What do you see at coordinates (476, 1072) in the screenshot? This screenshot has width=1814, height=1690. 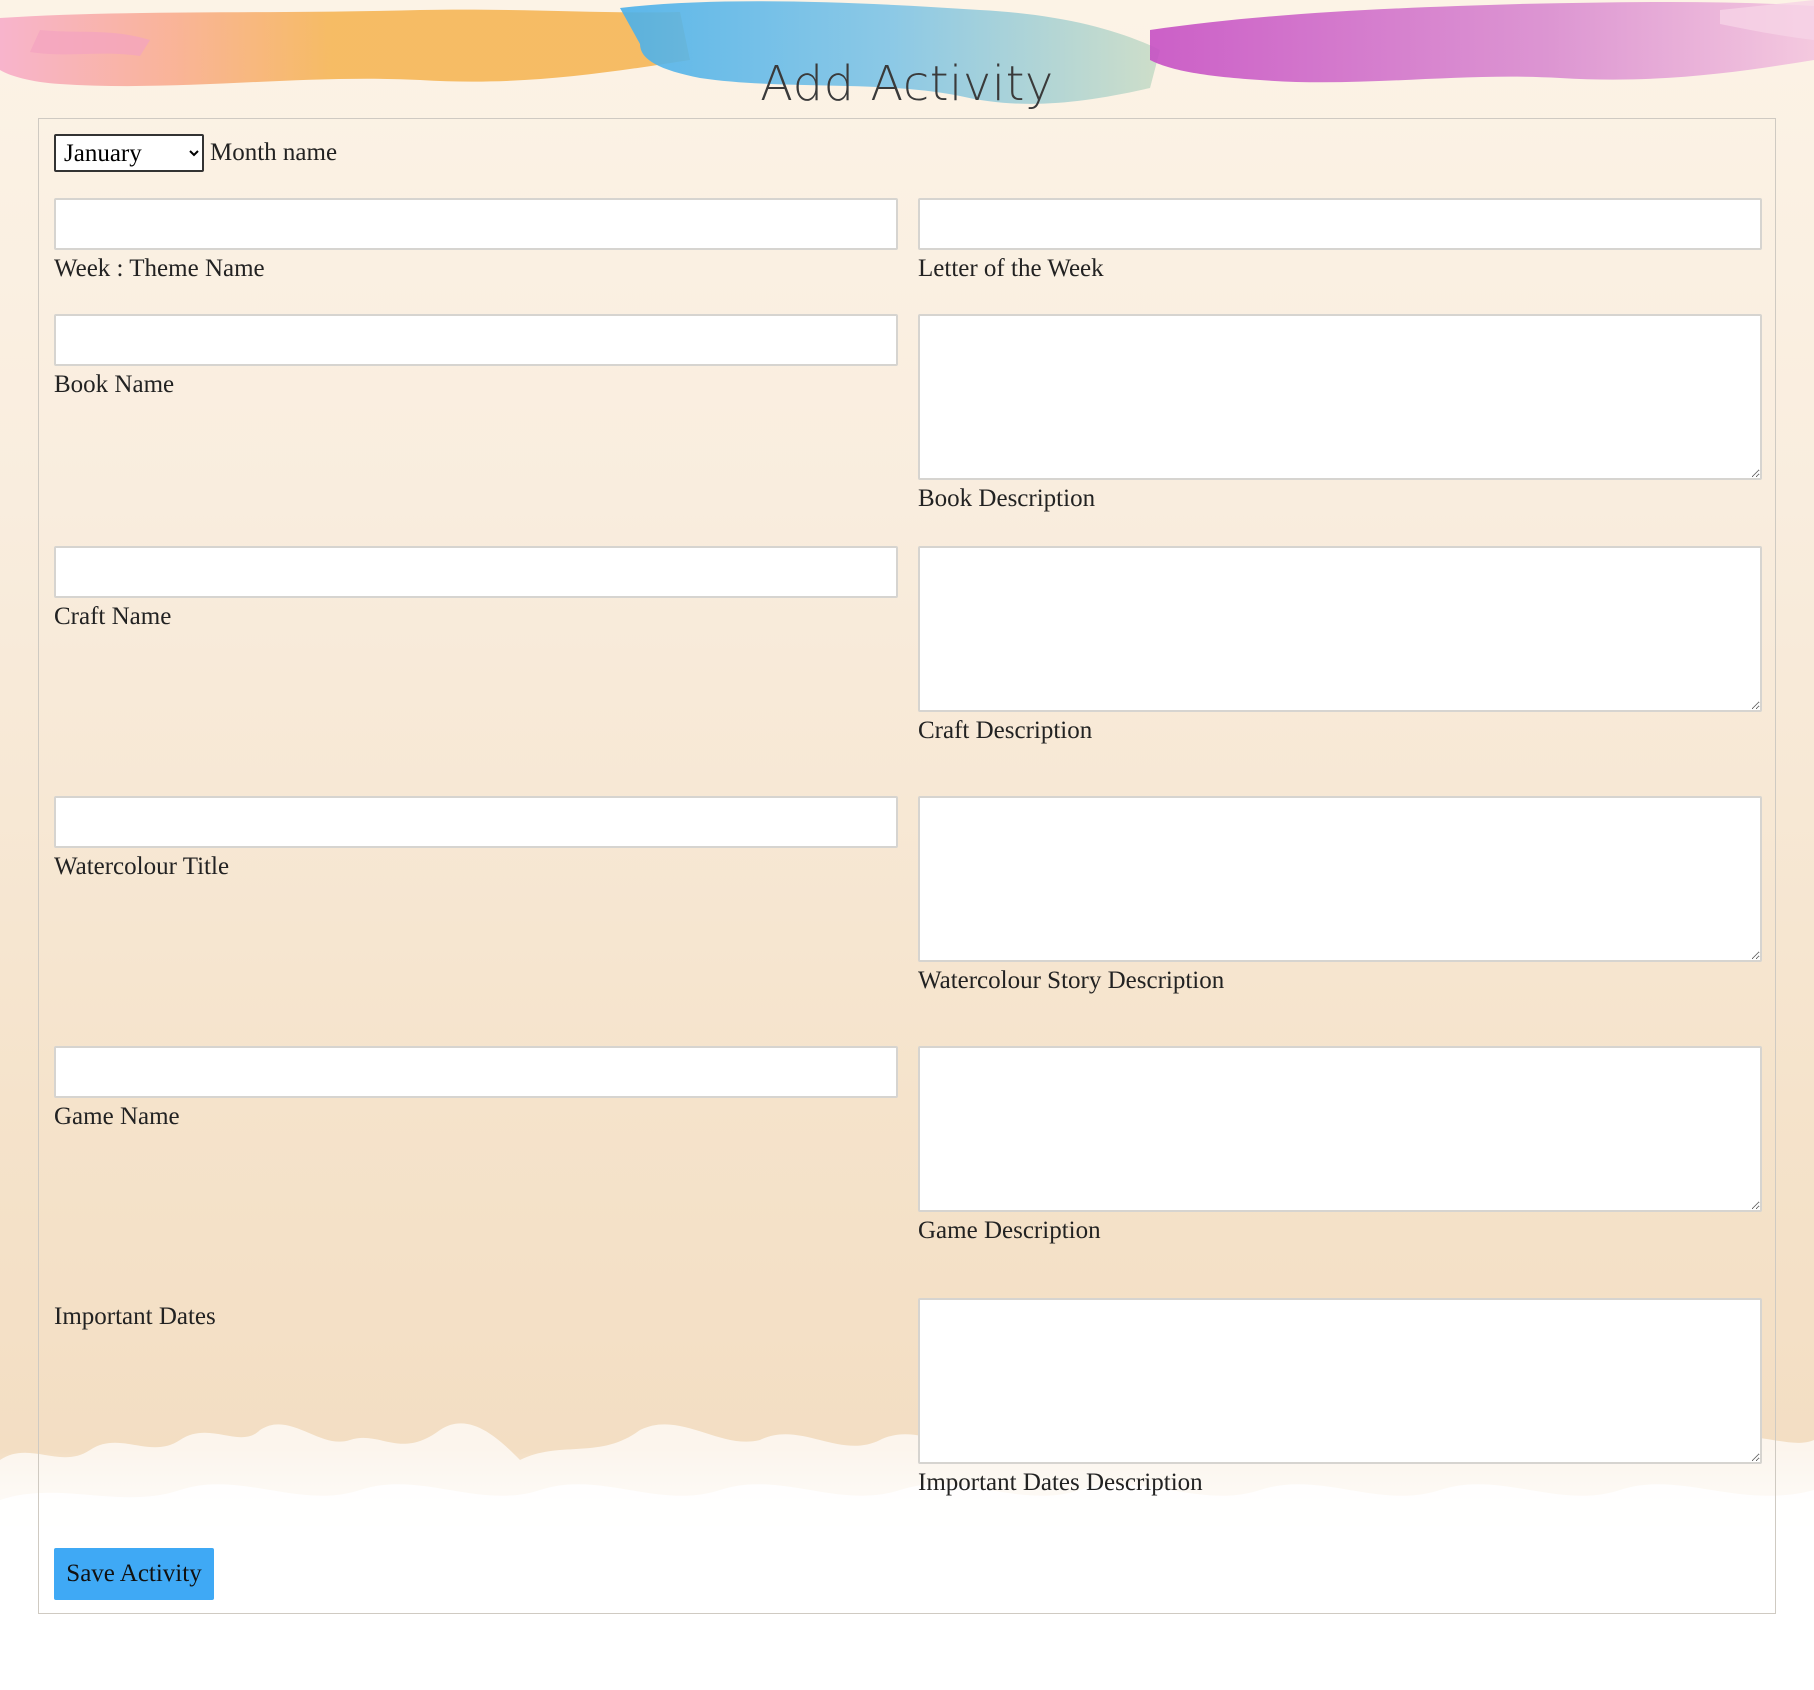 I see `game-name-input` at bounding box center [476, 1072].